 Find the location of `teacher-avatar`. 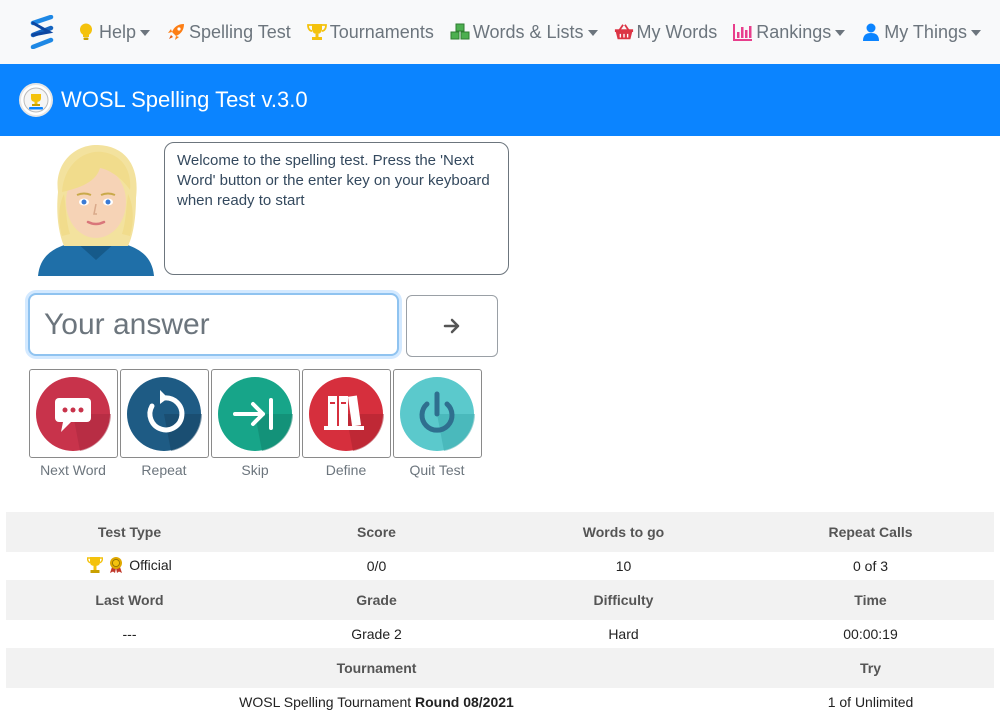

teacher-avatar is located at coordinates (96, 209).